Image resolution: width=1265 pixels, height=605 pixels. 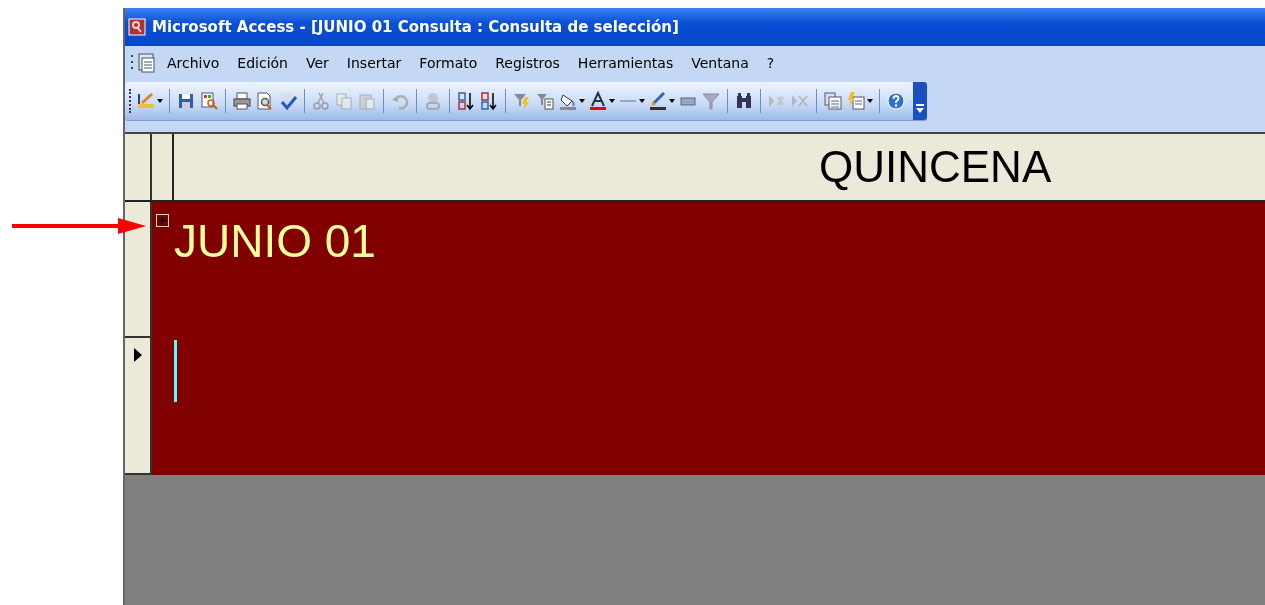 What do you see at coordinates (374, 63) in the screenshot?
I see `menu-item: Insertar` at bounding box center [374, 63].